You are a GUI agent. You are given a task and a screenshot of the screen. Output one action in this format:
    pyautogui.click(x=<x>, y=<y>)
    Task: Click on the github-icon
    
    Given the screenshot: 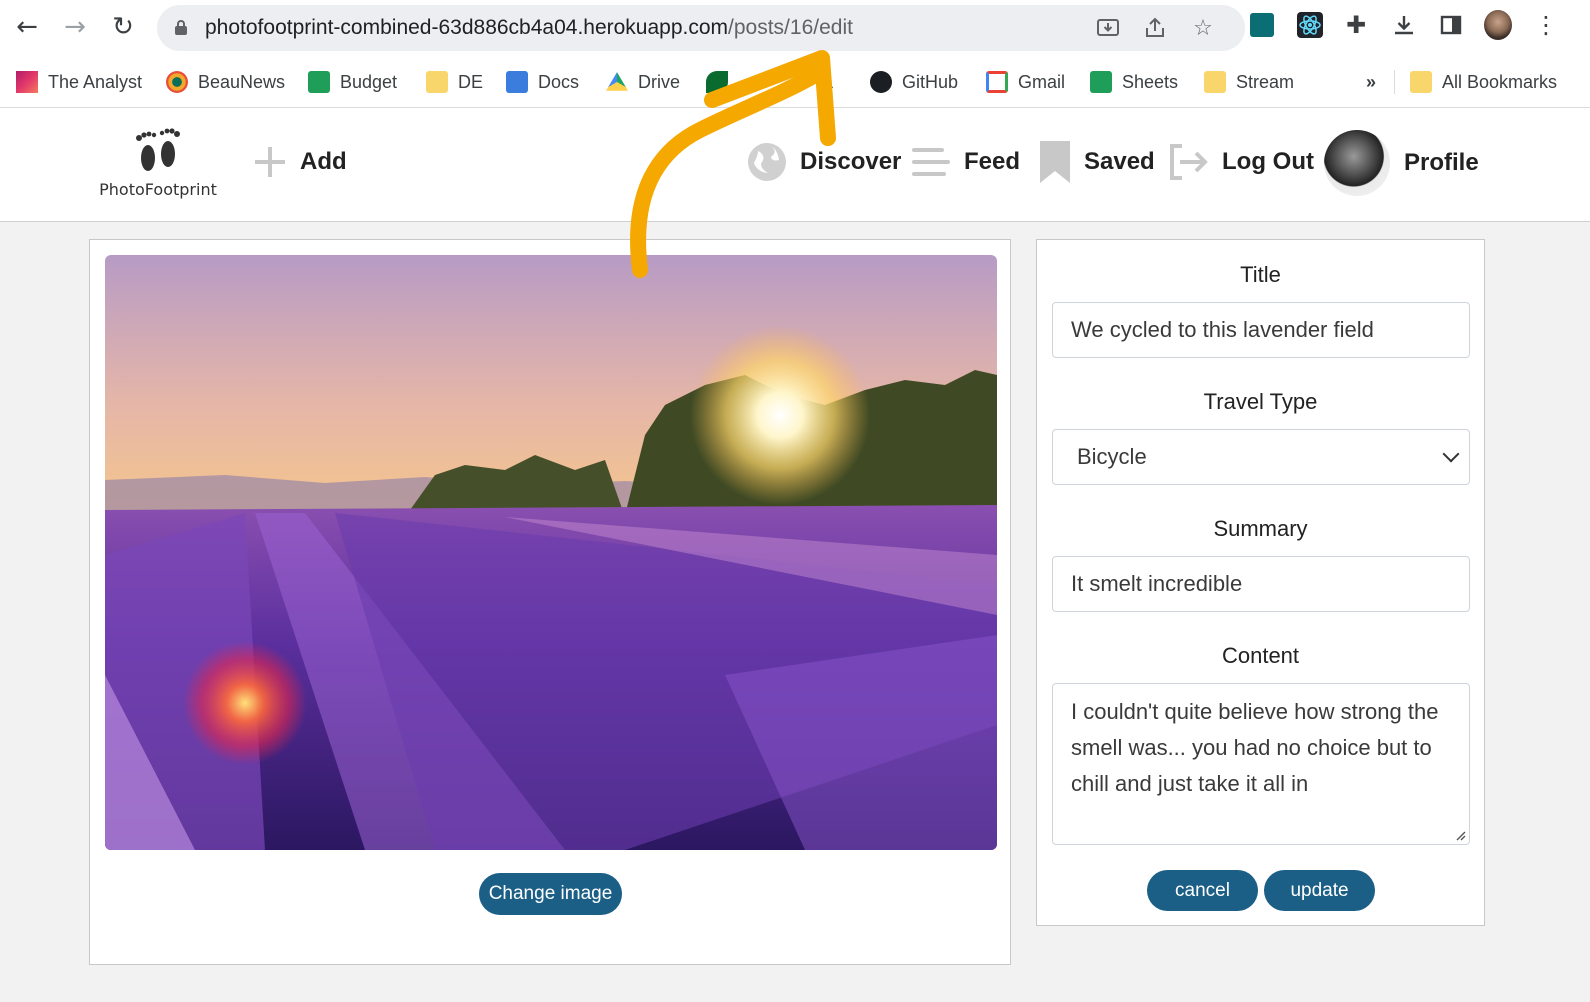 What is the action you would take?
    pyautogui.click(x=881, y=82)
    